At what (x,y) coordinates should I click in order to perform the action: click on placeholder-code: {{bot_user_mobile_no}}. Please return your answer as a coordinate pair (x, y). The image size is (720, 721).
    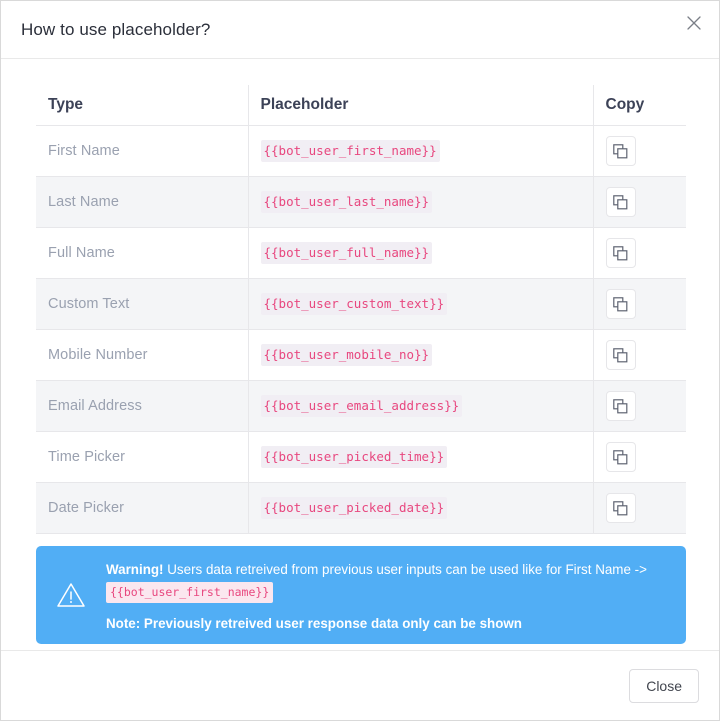
    Looking at the image, I should click on (346, 355).